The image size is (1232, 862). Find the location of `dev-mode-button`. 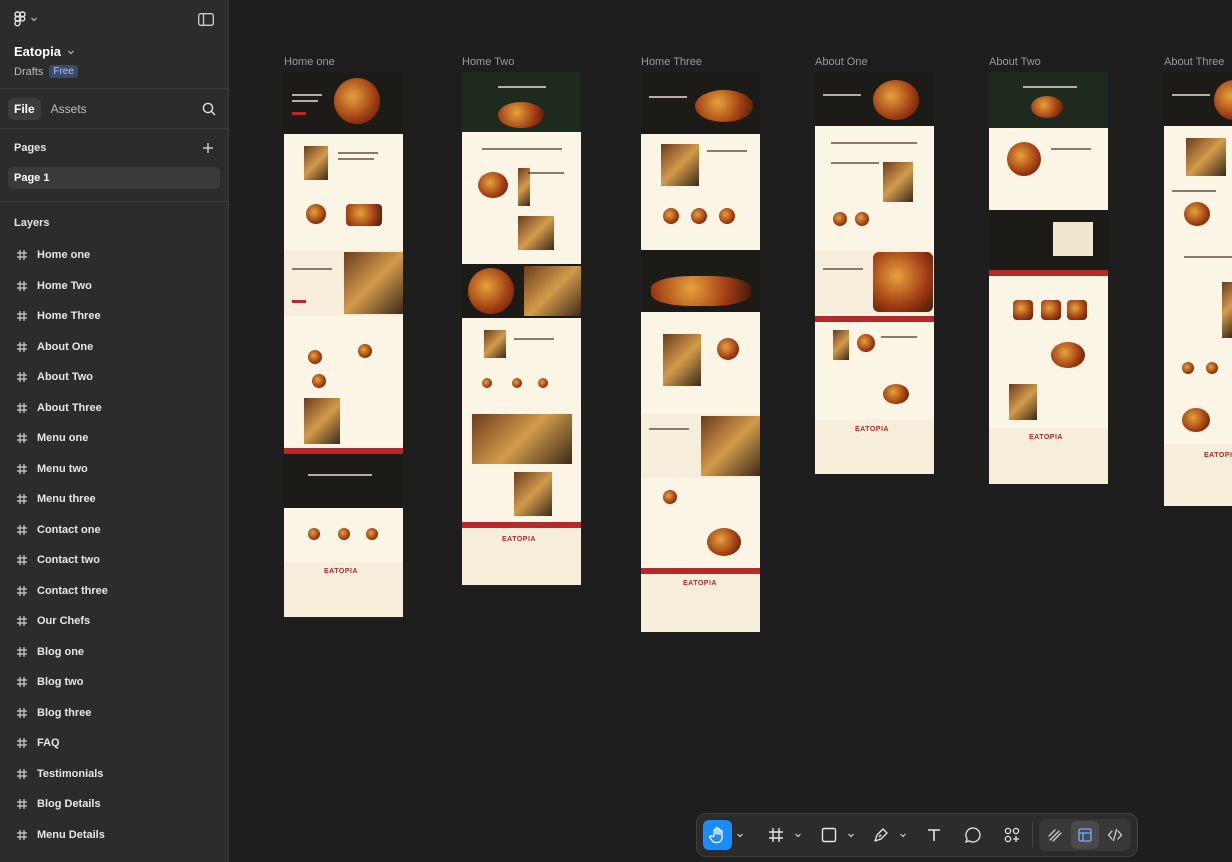

dev-mode-button is located at coordinates (1115, 835).